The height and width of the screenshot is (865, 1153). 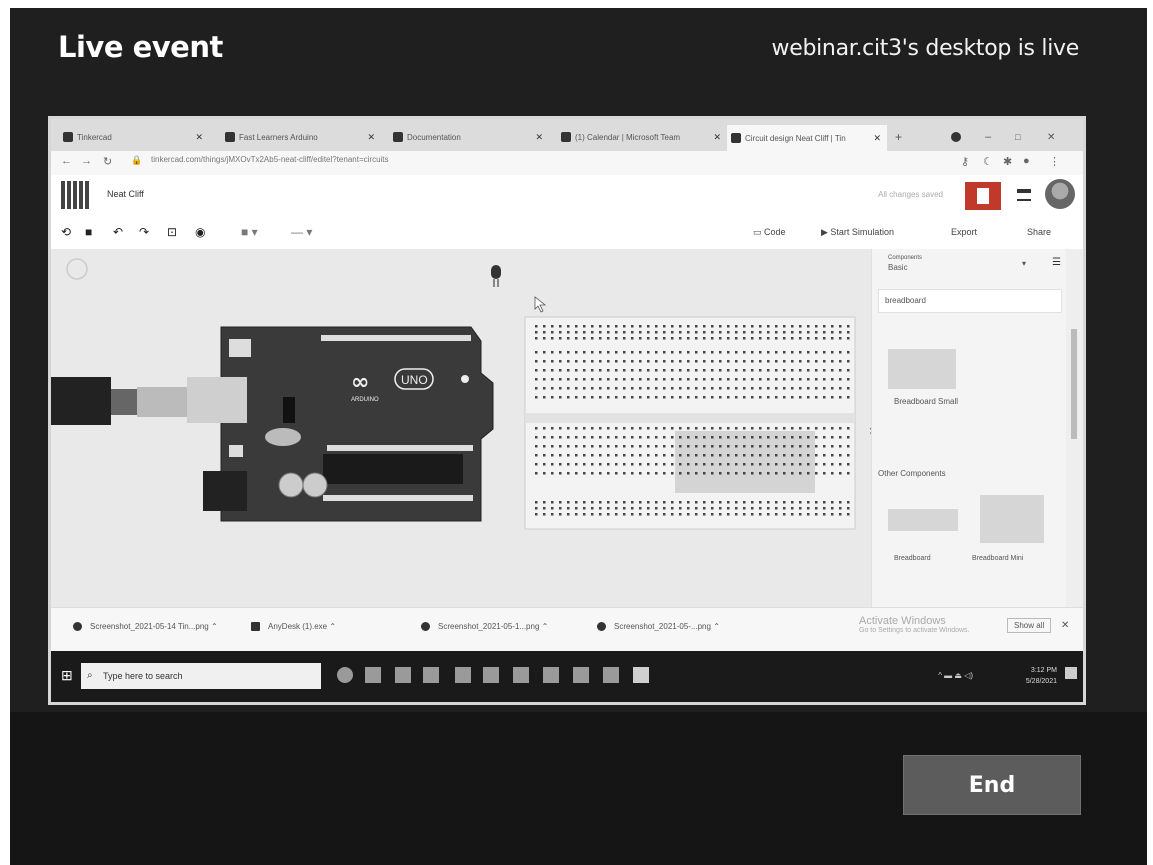 What do you see at coordinates (1060, 194) in the screenshot?
I see `avatar` at bounding box center [1060, 194].